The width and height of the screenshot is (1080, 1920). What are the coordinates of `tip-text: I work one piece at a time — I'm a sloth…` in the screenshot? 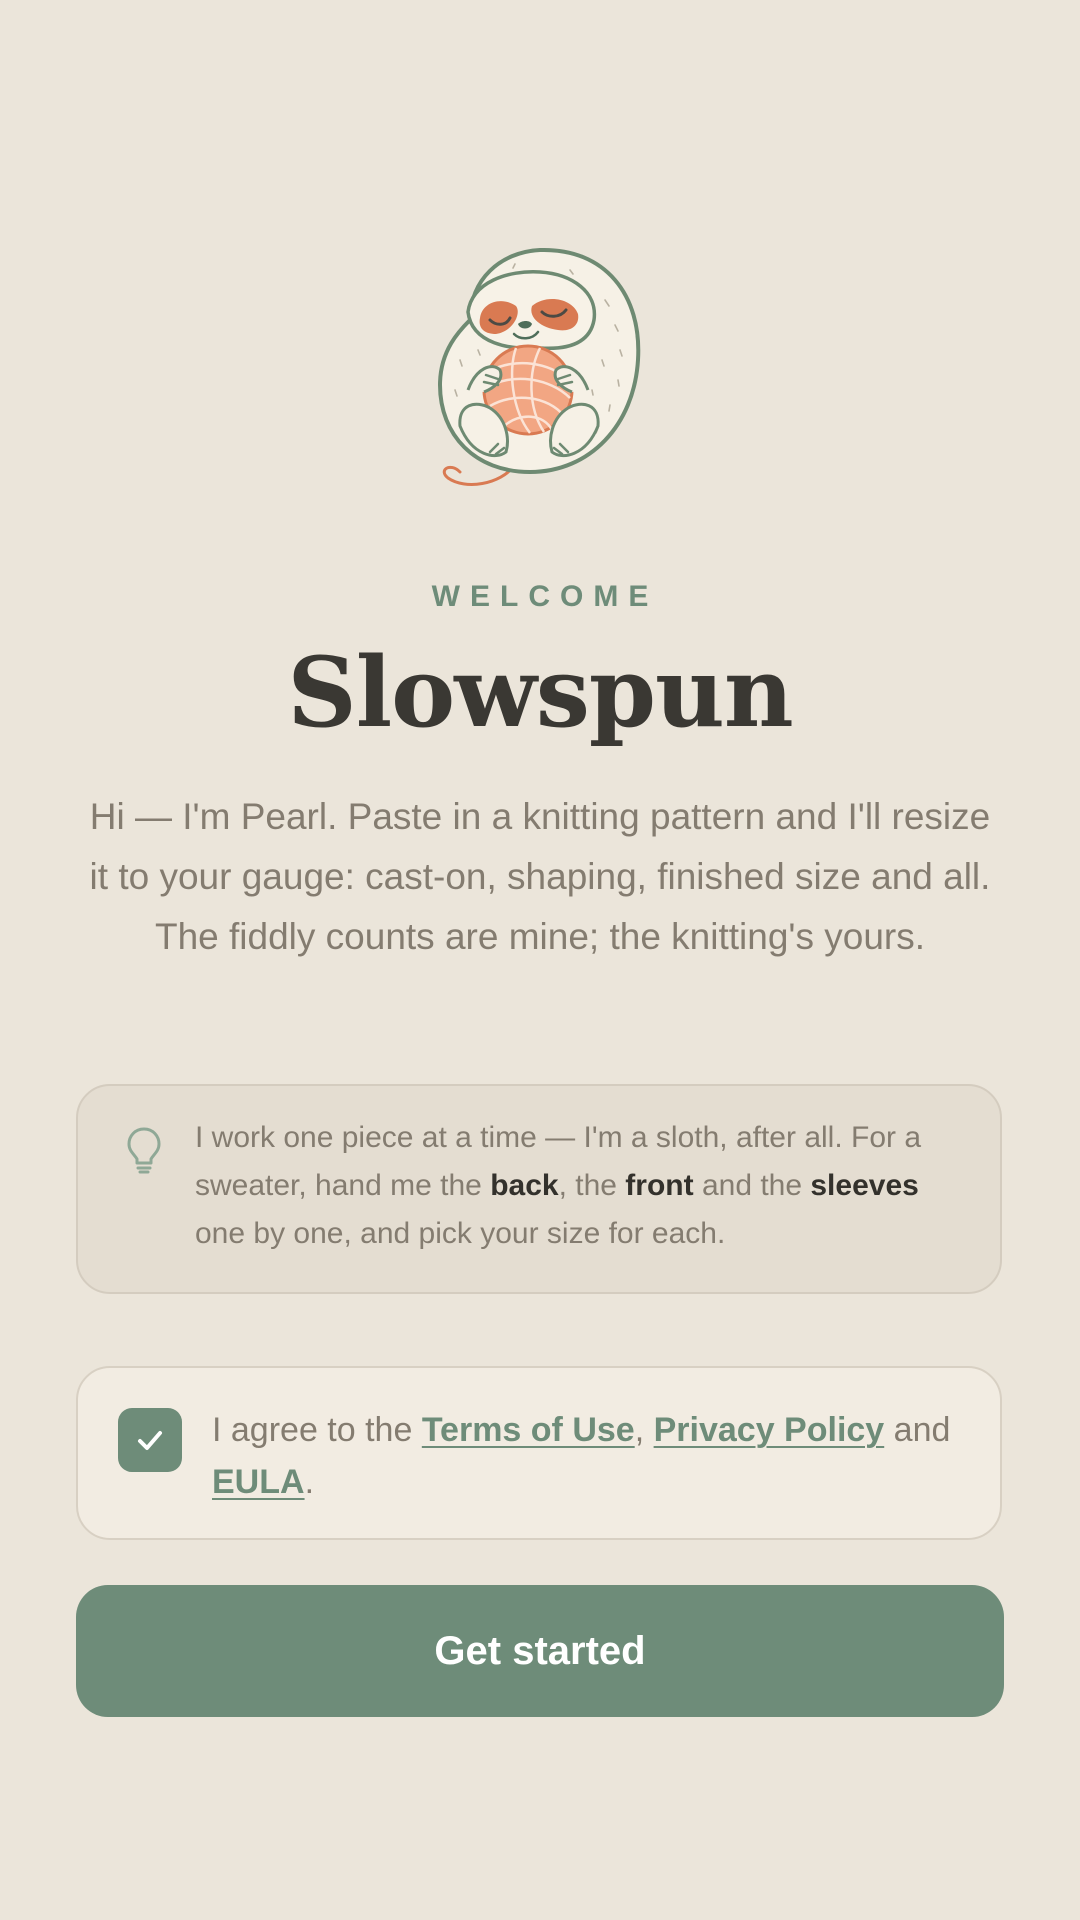 It's located at (585, 1186).